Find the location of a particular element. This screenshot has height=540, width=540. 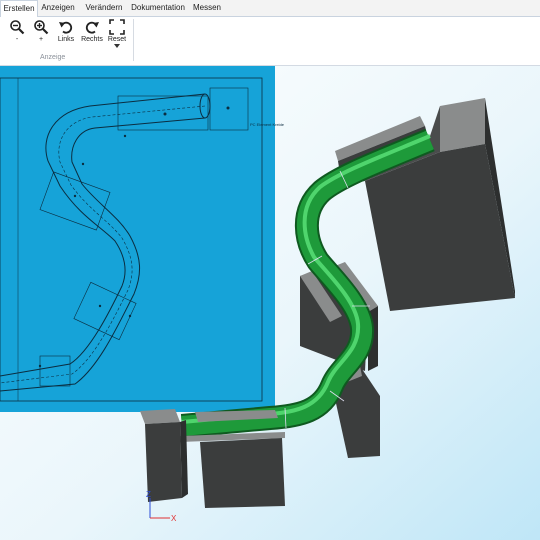

tab-messen: Messen is located at coordinates (207, 8).